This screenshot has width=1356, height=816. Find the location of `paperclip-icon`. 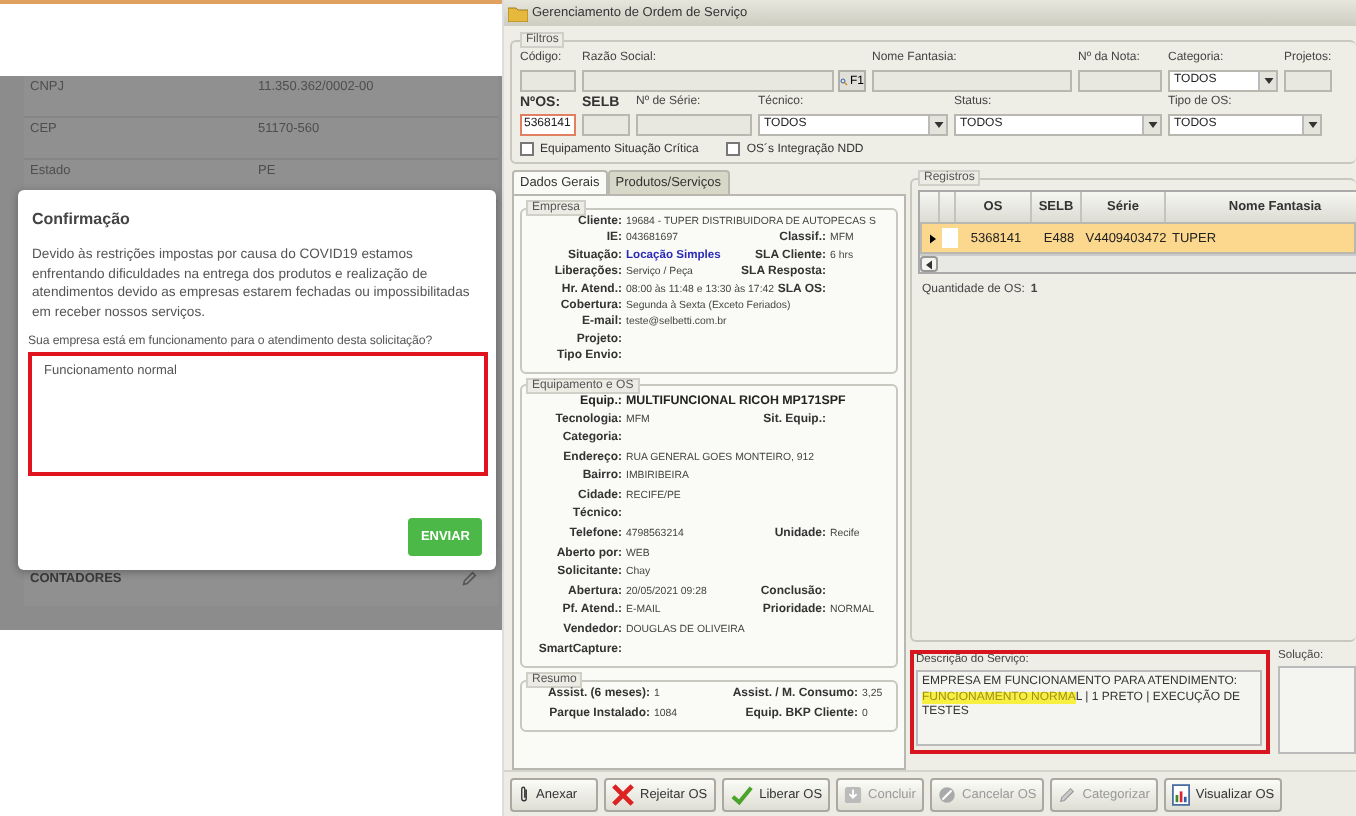

paperclip-icon is located at coordinates (524, 794).